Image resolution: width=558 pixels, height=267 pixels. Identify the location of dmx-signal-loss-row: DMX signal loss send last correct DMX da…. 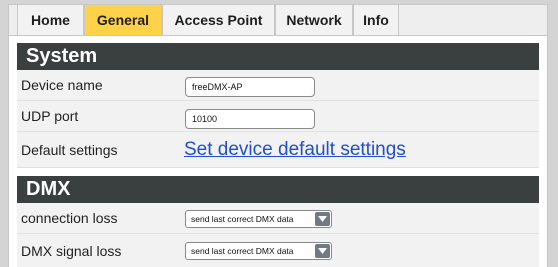
(278, 250).